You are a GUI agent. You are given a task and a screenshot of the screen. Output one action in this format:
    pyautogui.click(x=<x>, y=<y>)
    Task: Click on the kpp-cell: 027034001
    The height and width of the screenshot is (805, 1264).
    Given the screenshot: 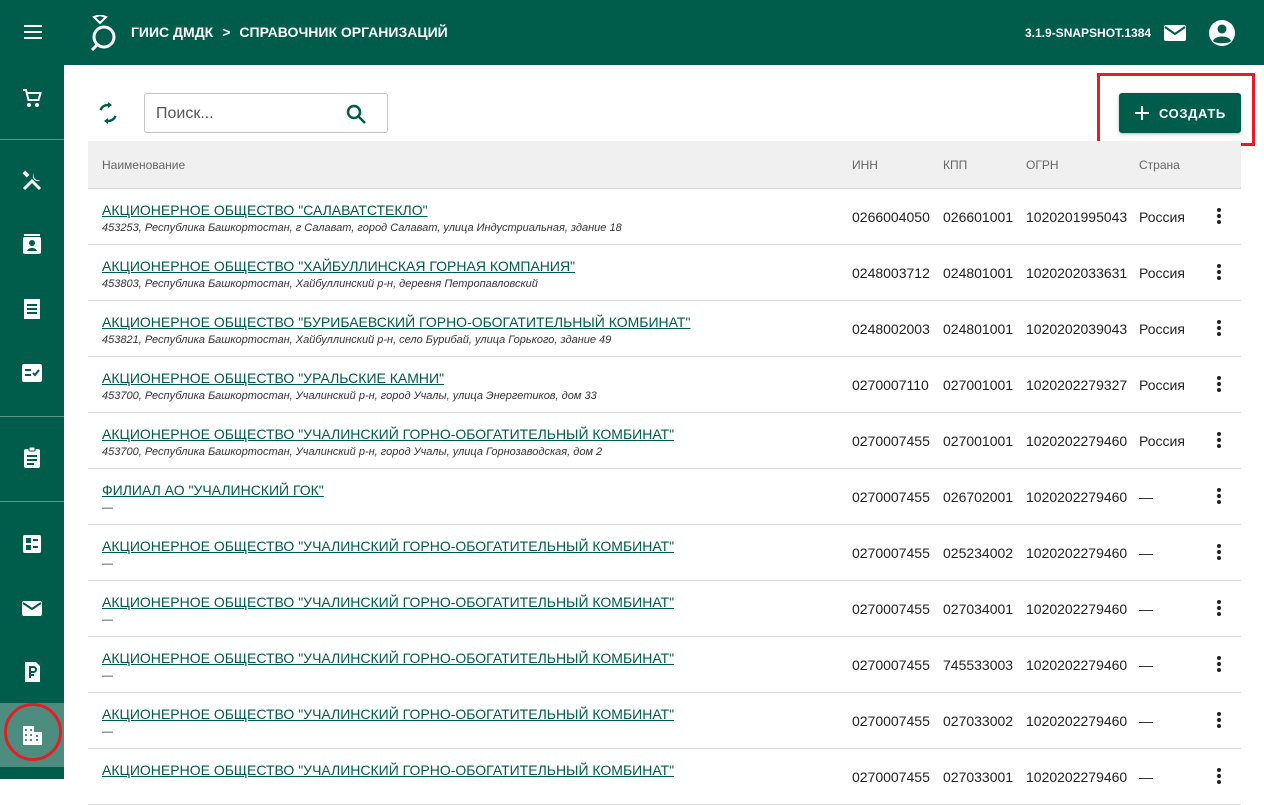 What is the action you would take?
    pyautogui.click(x=978, y=609)
    